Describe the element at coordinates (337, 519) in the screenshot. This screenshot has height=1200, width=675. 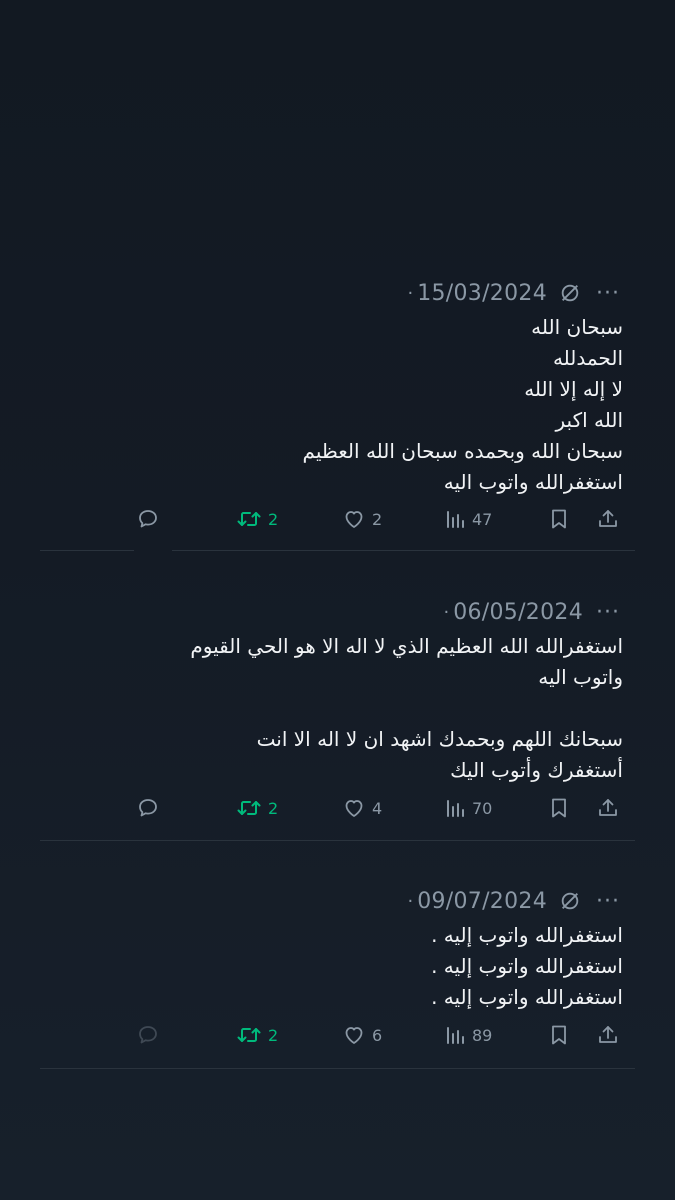
I see `tweet-actions: 2 2 47` at that location.